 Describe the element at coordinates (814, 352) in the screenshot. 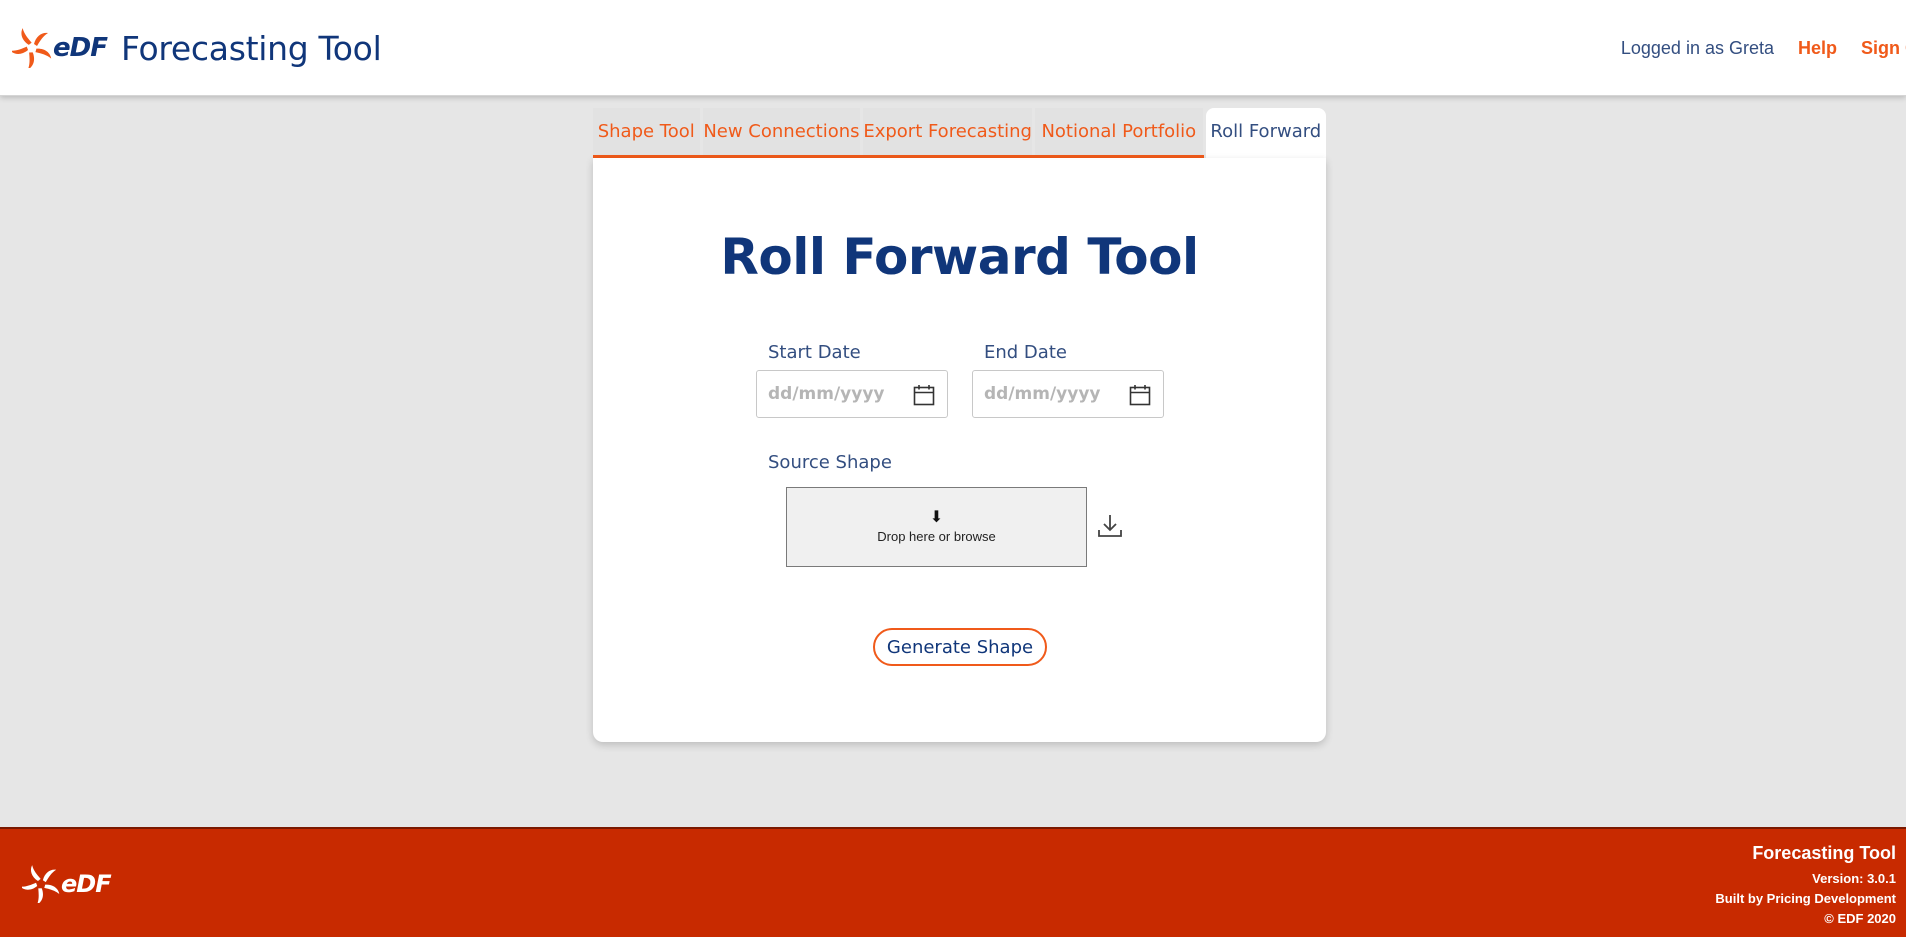

I see `start-date-label: Start Date` at that location.